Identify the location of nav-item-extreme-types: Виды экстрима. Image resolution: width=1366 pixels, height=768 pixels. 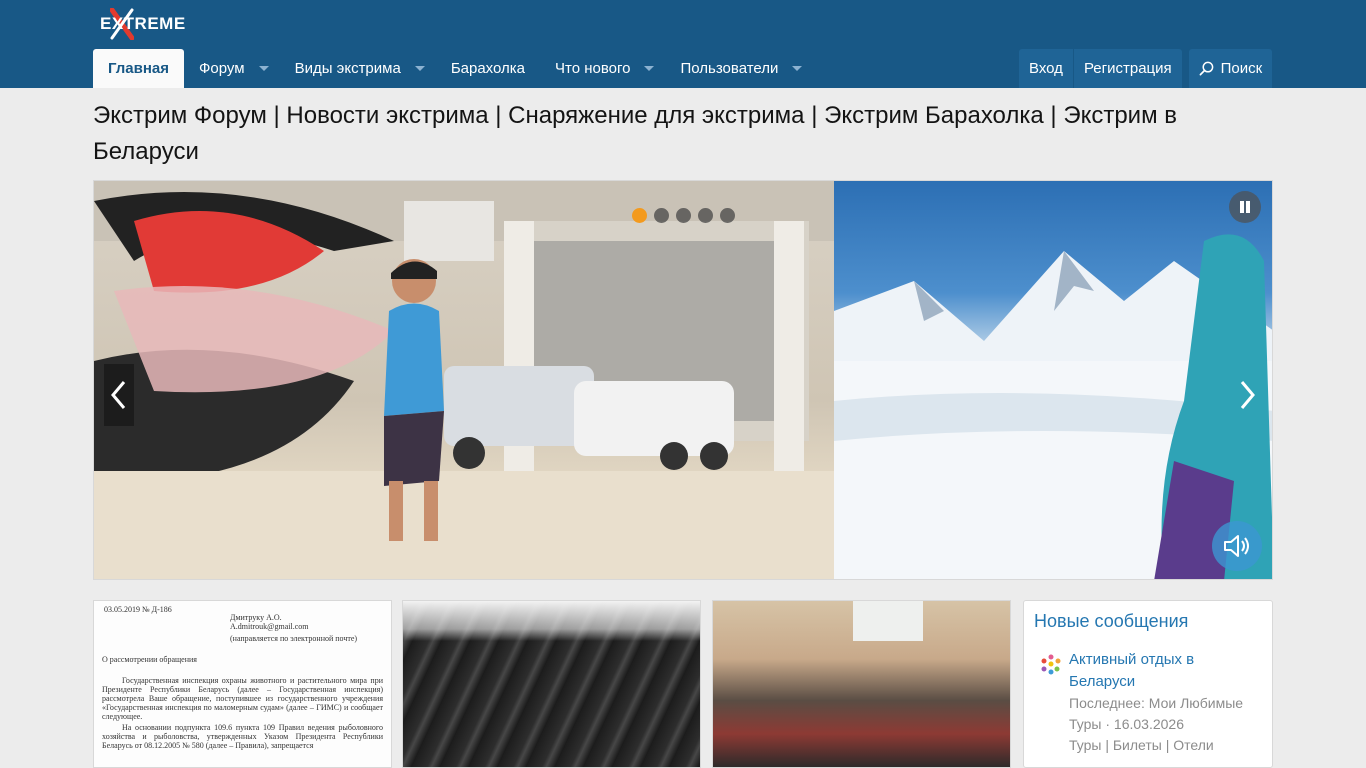
(358, 68).